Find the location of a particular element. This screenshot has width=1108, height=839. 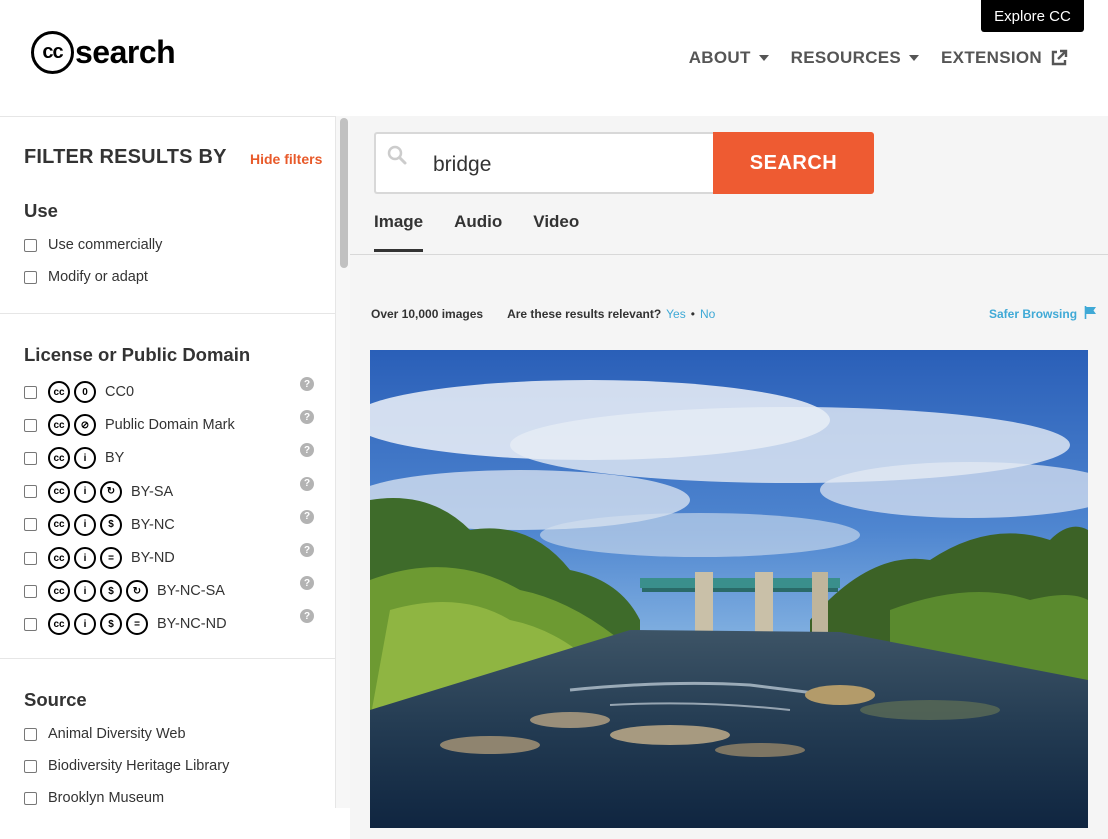

filter-source-item: Brooklyn Museum is located at coordinates (94, 798).